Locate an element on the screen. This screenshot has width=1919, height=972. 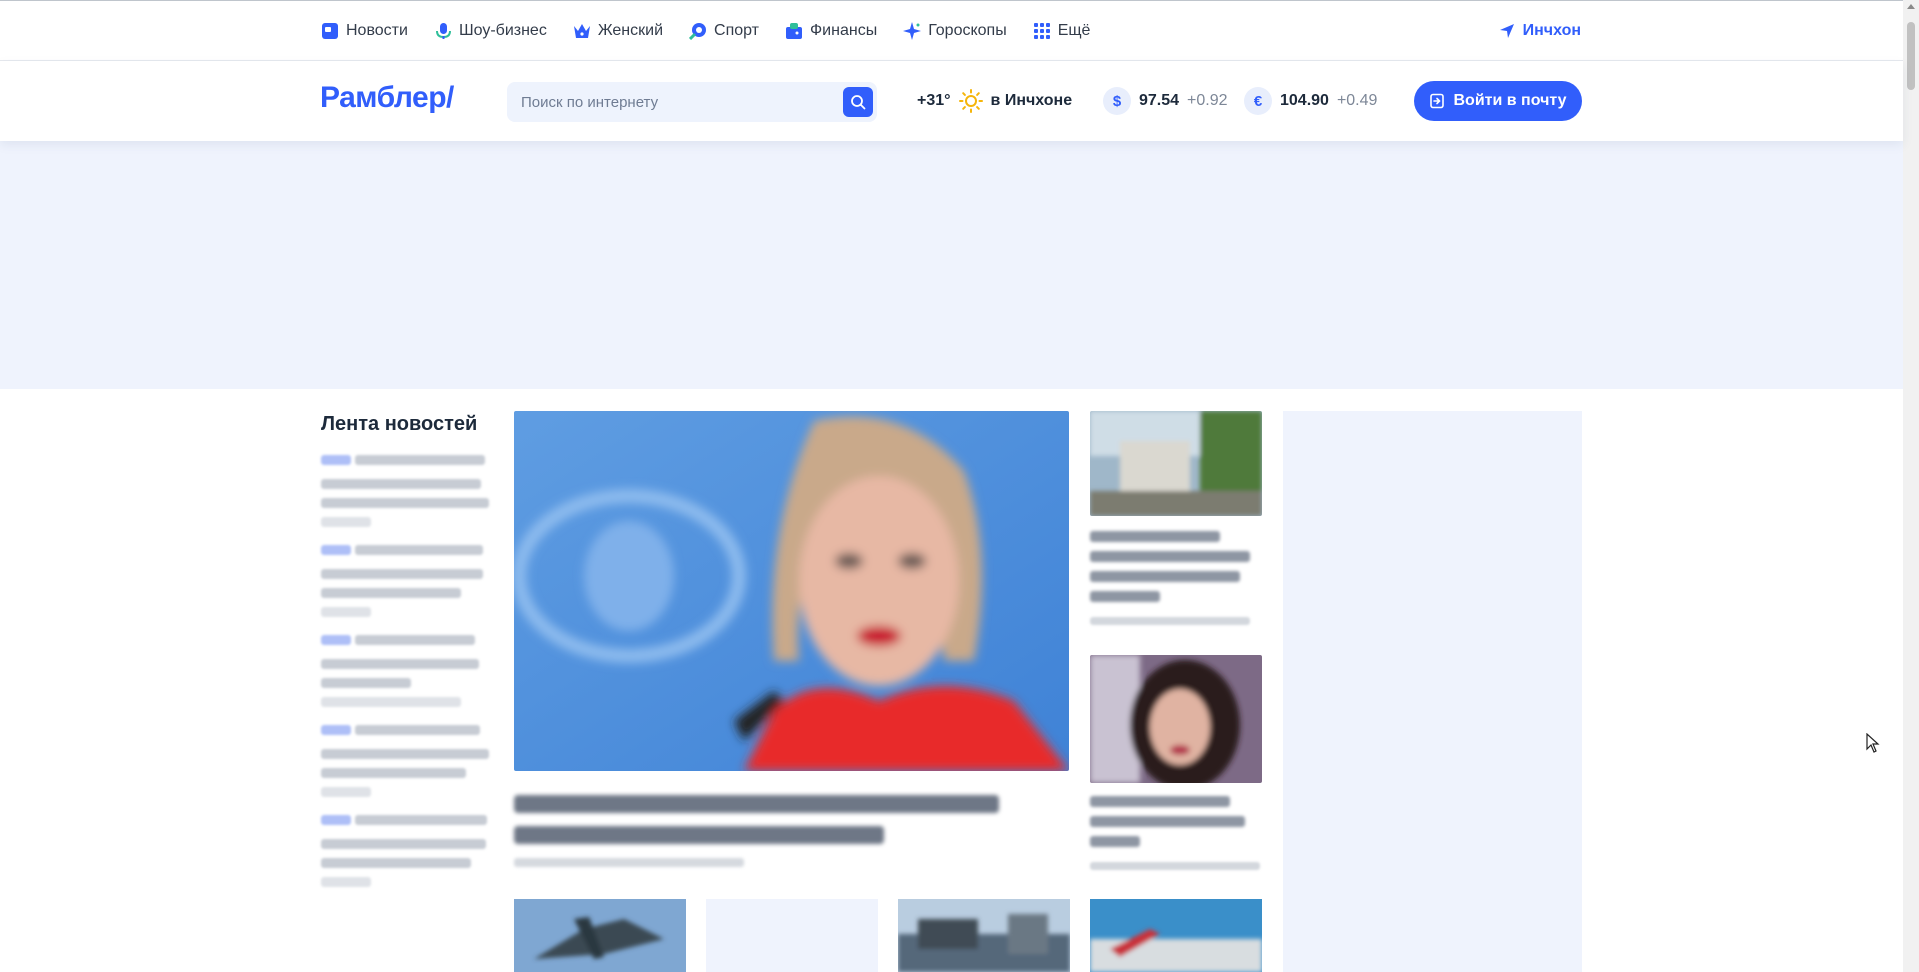
top-navigation: Новости Шоу-бизнес Женский Спорт Финансы is located at coordinates (951, 30).